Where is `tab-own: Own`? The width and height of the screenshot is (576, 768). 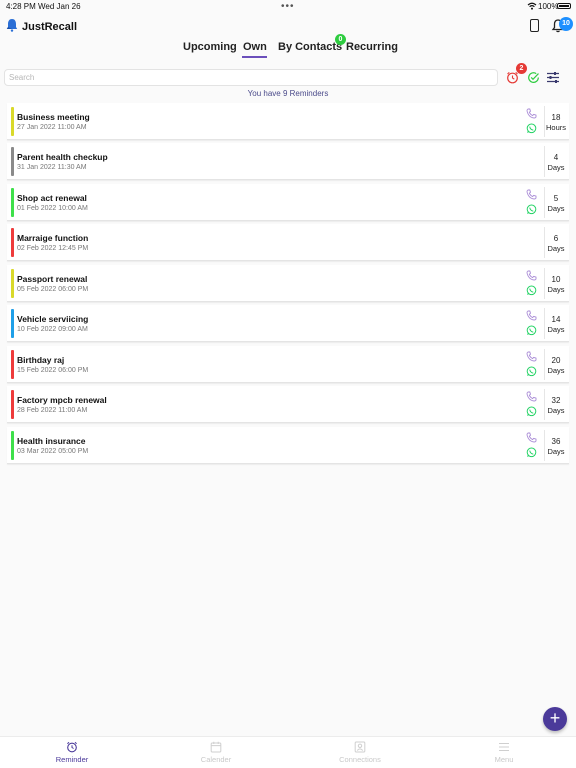 tab-own: Own is located at coordinates (255, 47).